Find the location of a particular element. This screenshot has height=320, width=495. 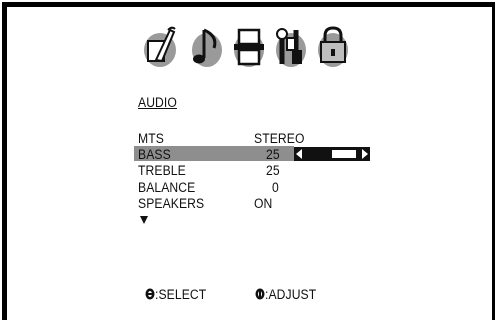

select-button-icon is located at coordinates (150, 294).